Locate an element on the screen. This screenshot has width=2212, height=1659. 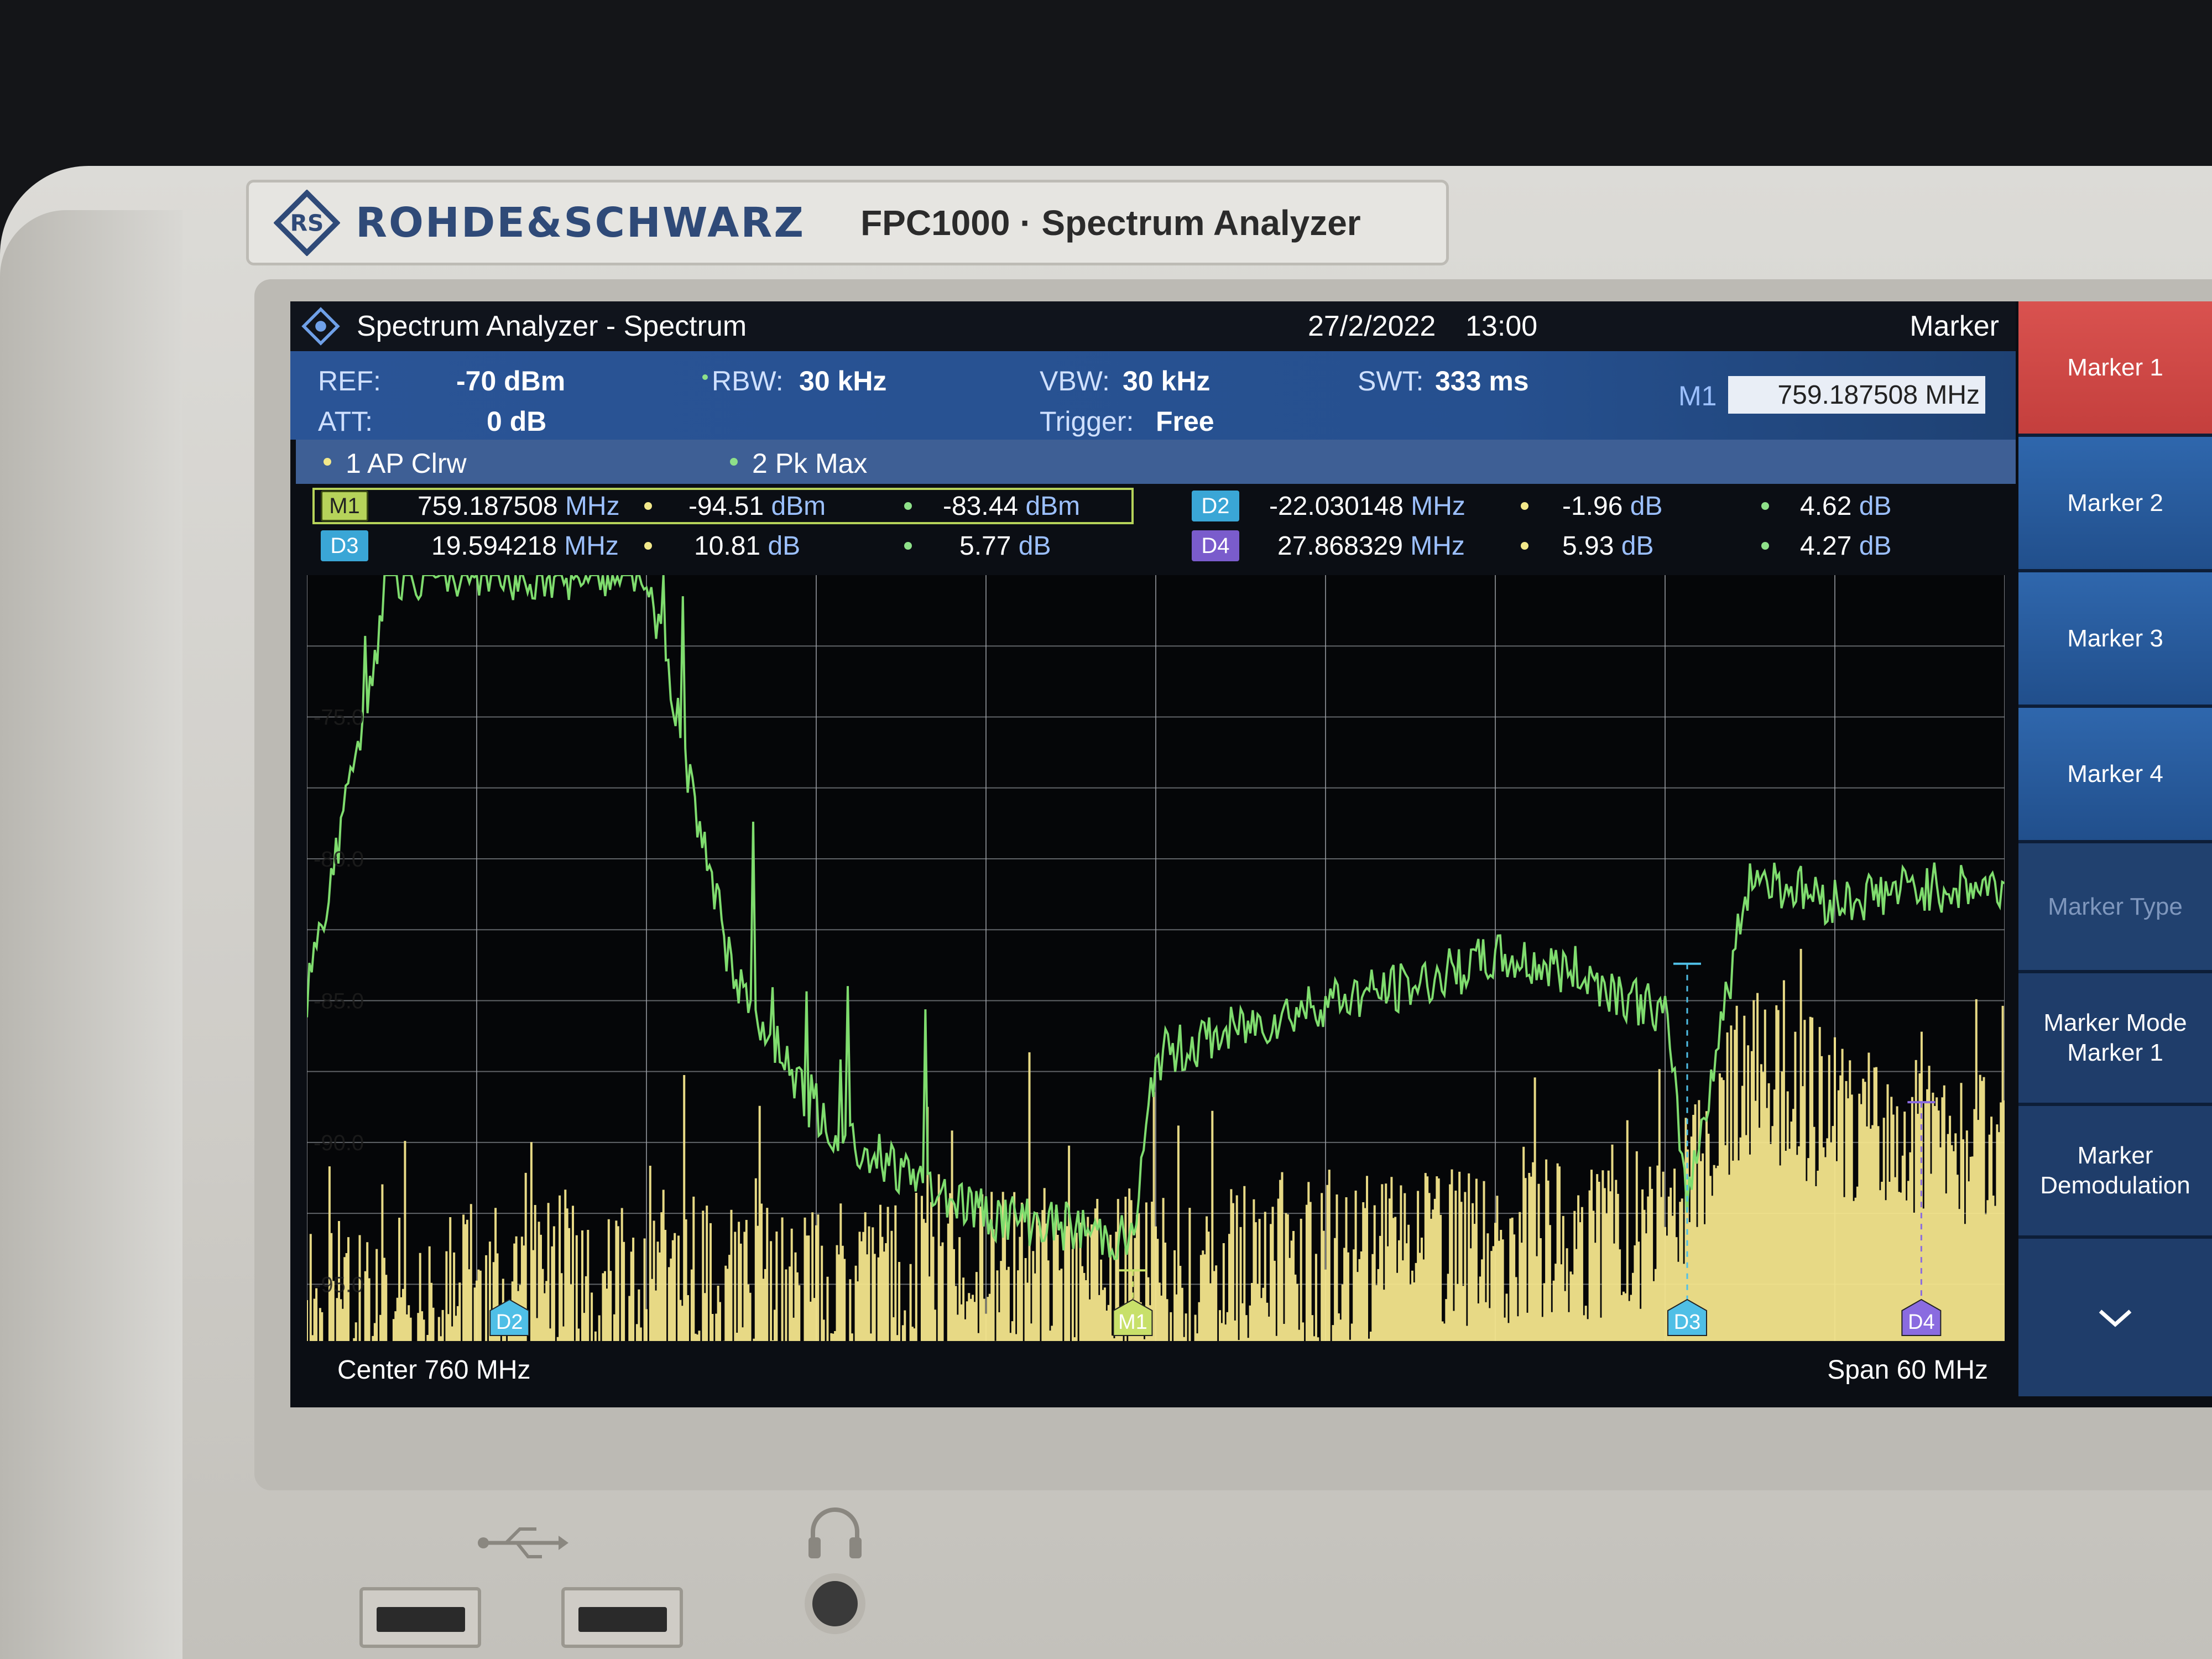
y-tick-label: -90.0 is located at coordinates (339, 1143).